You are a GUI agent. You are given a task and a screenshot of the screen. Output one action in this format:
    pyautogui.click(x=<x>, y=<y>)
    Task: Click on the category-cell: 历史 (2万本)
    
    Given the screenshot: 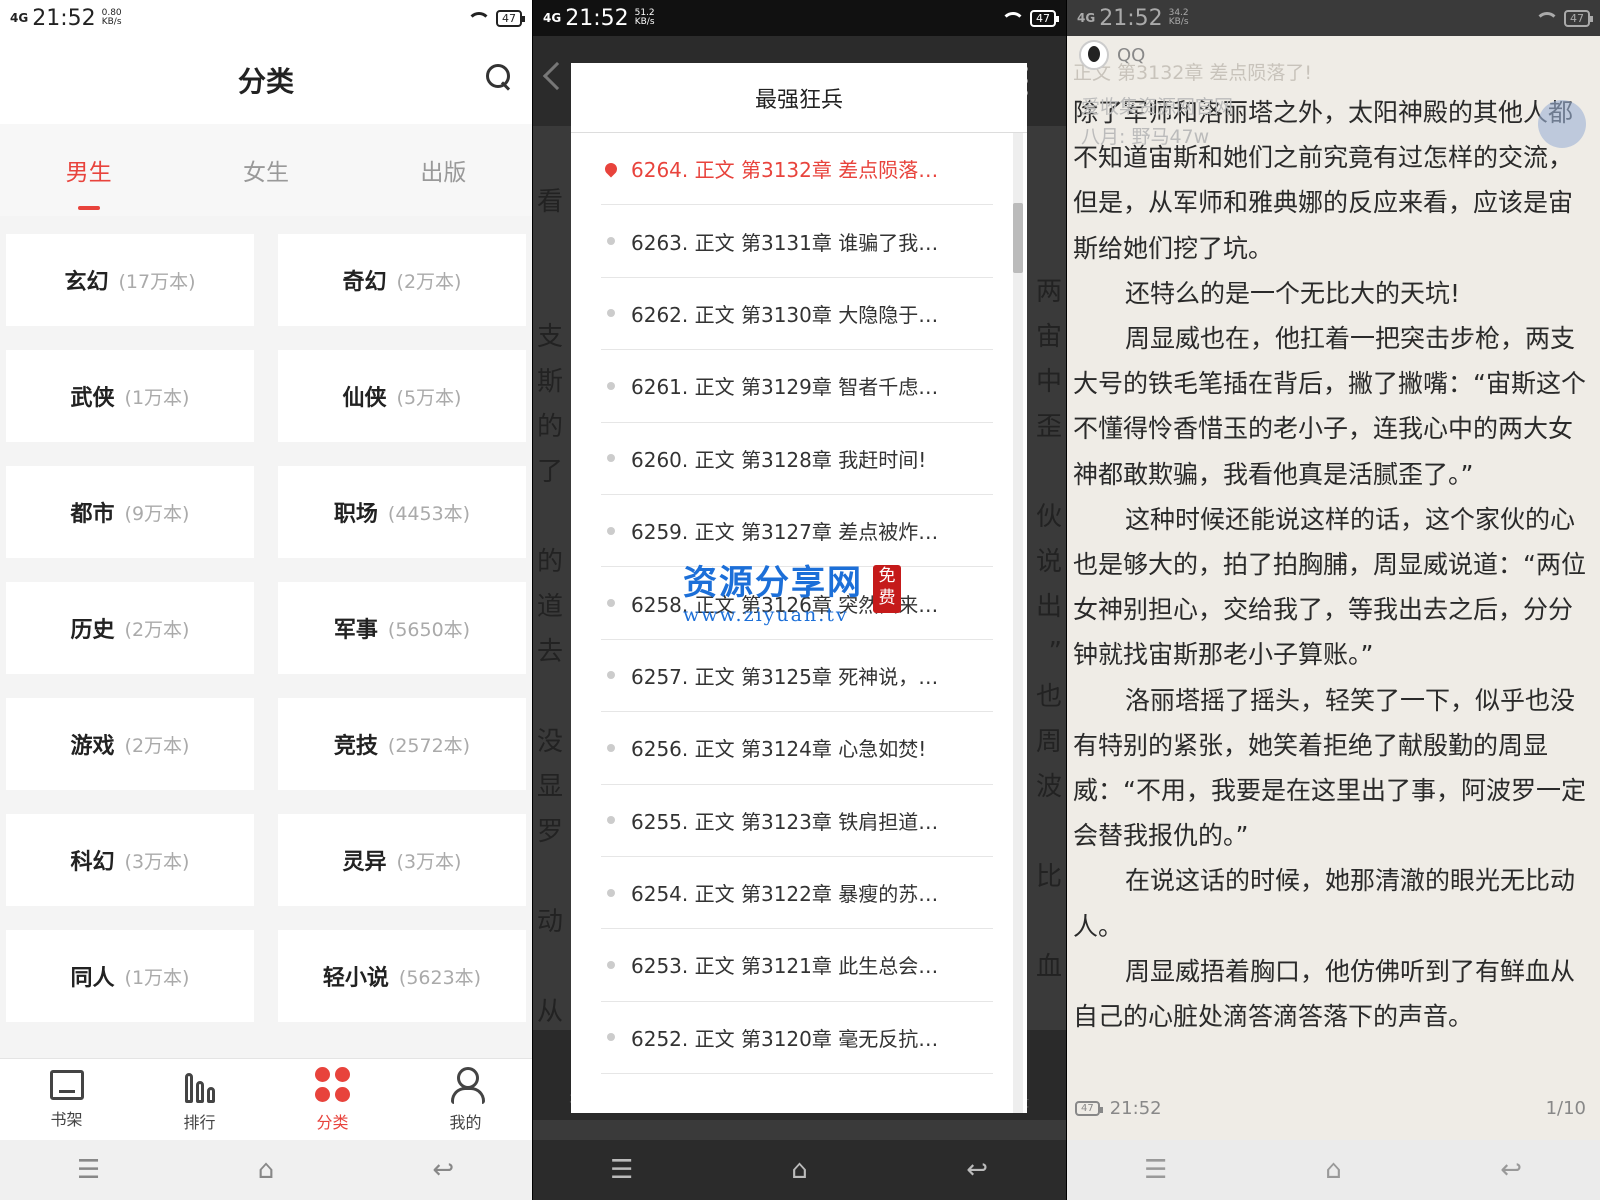 What is the action you would take?
    pyautogui.click(x=130, y=628)
    